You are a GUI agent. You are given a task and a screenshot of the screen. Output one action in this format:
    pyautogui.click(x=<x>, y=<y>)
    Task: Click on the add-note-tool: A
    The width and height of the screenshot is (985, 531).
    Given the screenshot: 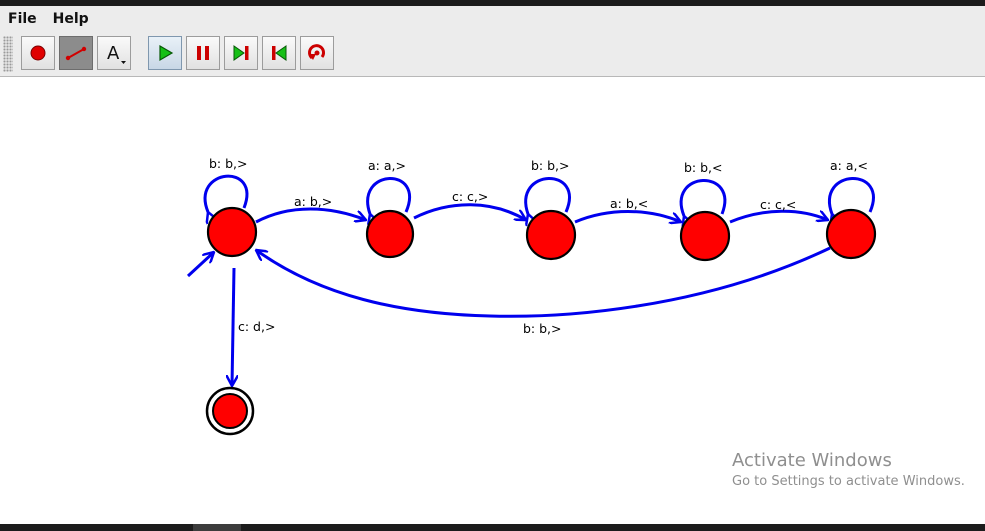 What is the action you would take?
    pyautogui.click(x=114, y=53)
    